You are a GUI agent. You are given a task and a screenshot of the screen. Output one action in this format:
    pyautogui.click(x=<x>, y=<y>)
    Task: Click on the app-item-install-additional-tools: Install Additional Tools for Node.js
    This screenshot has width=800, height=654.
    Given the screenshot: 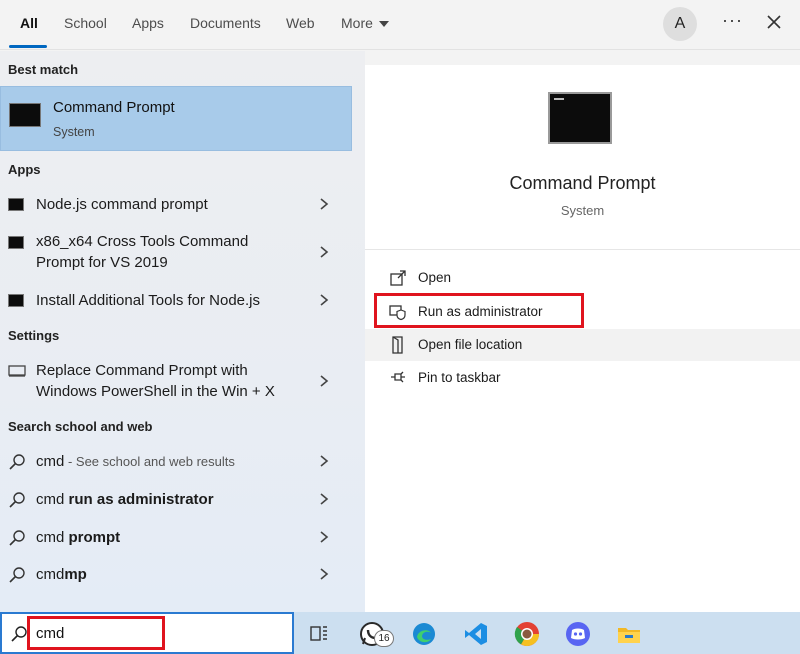 What is the action you would take?
    pyautogui.click(x=176, y=303)
    